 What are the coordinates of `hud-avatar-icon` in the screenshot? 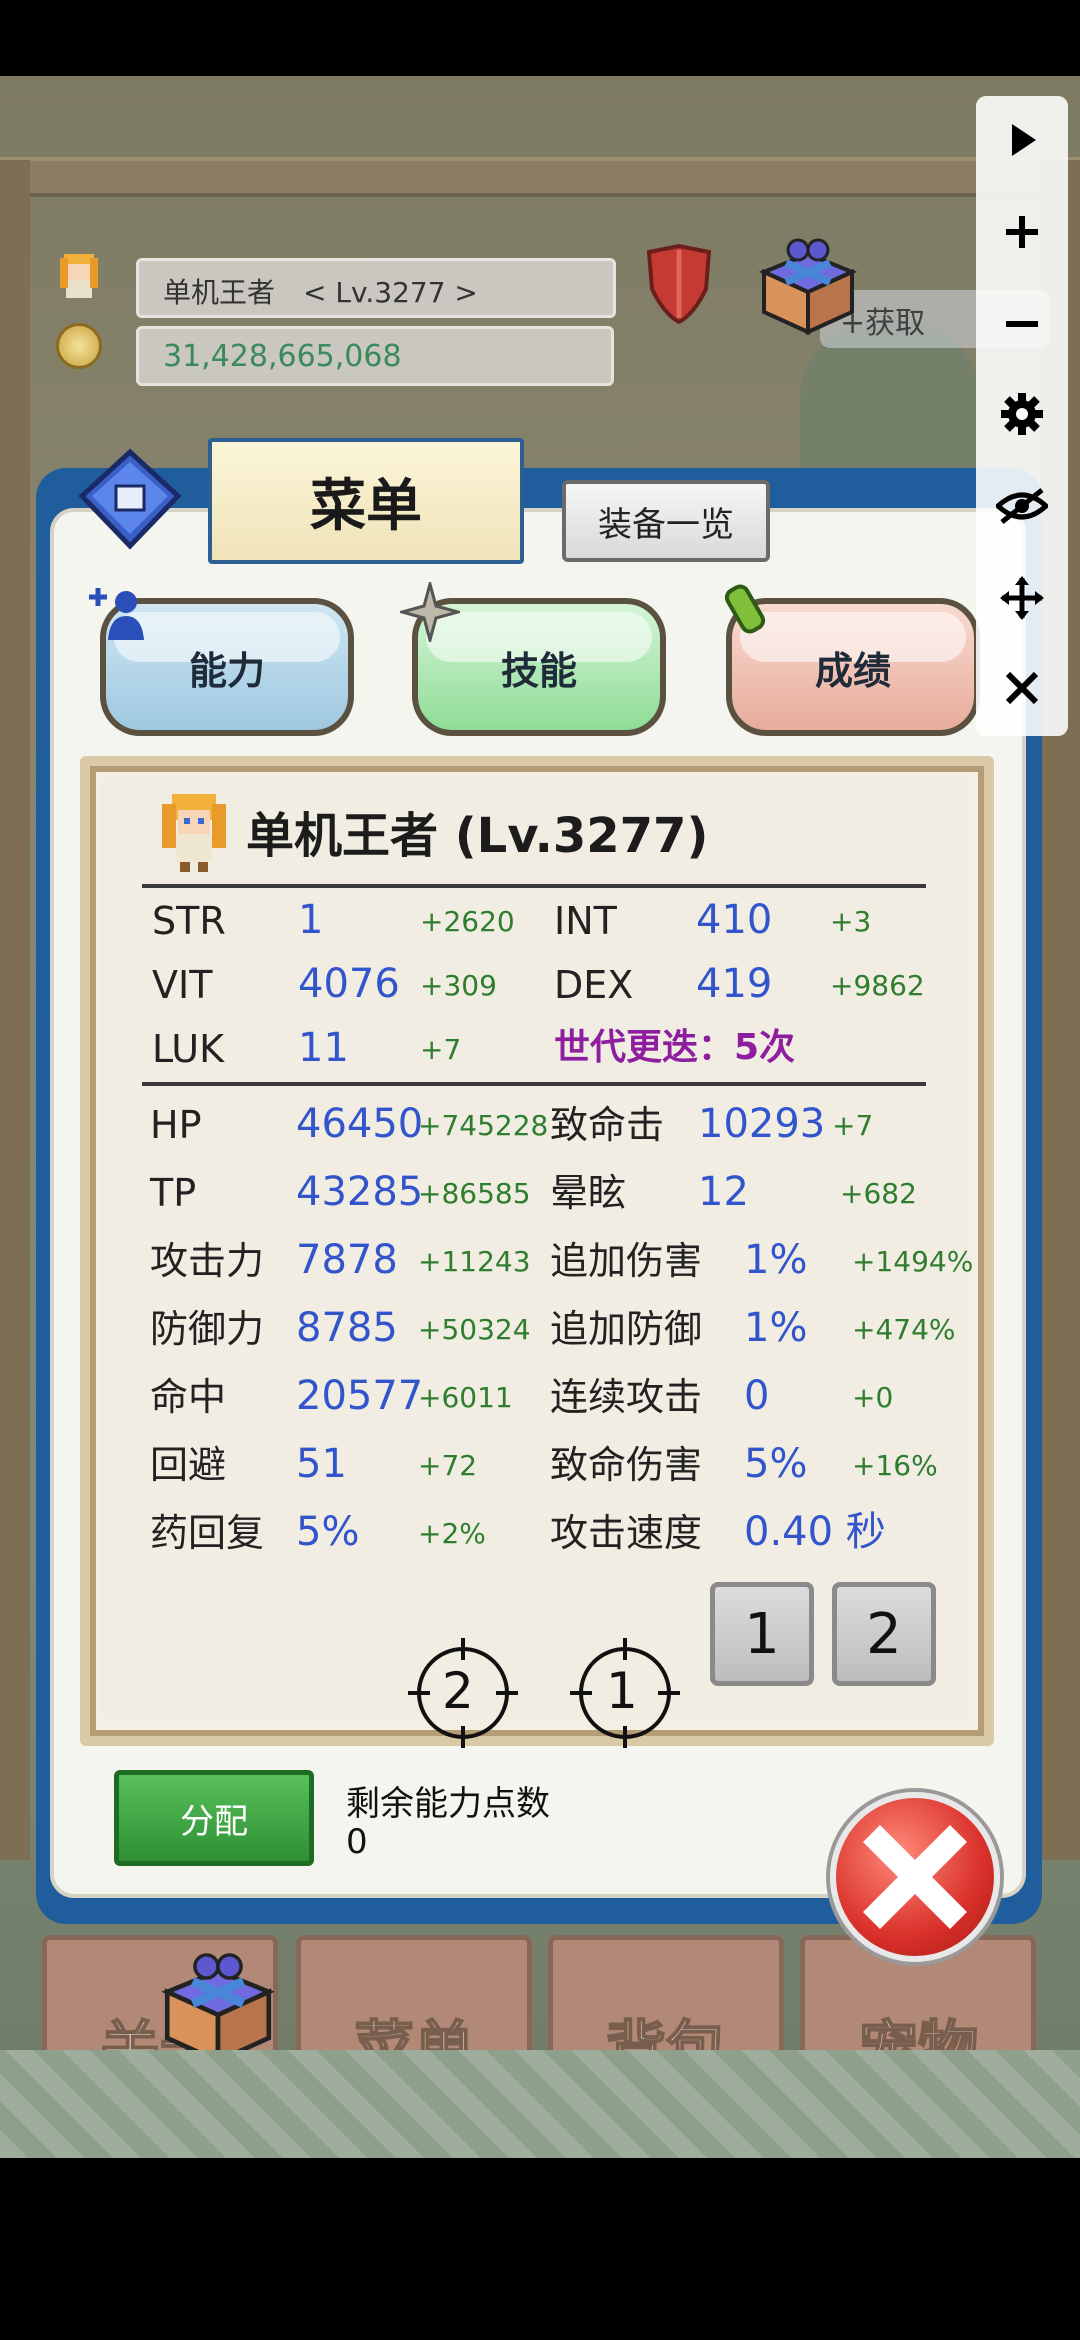 It's located at (79, 276).